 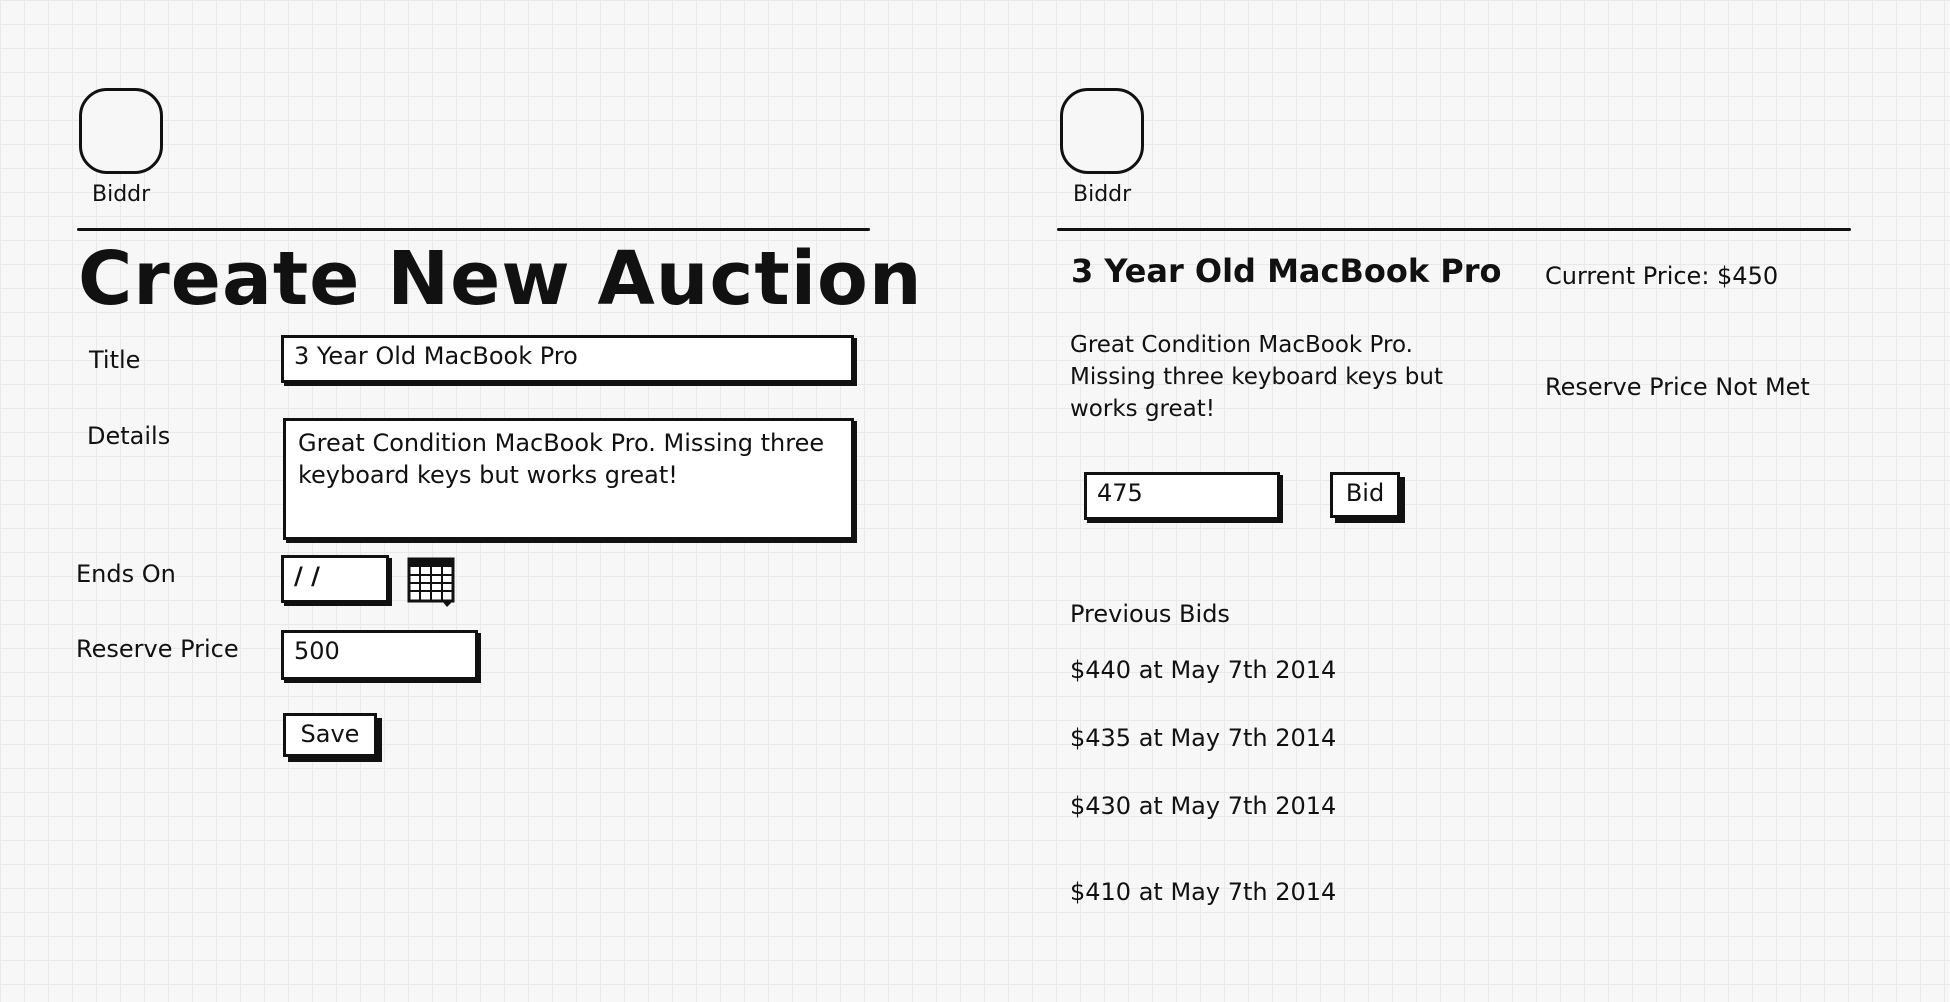 I want to click on ends-on-label: Ends On, so click(x=126, y=574).